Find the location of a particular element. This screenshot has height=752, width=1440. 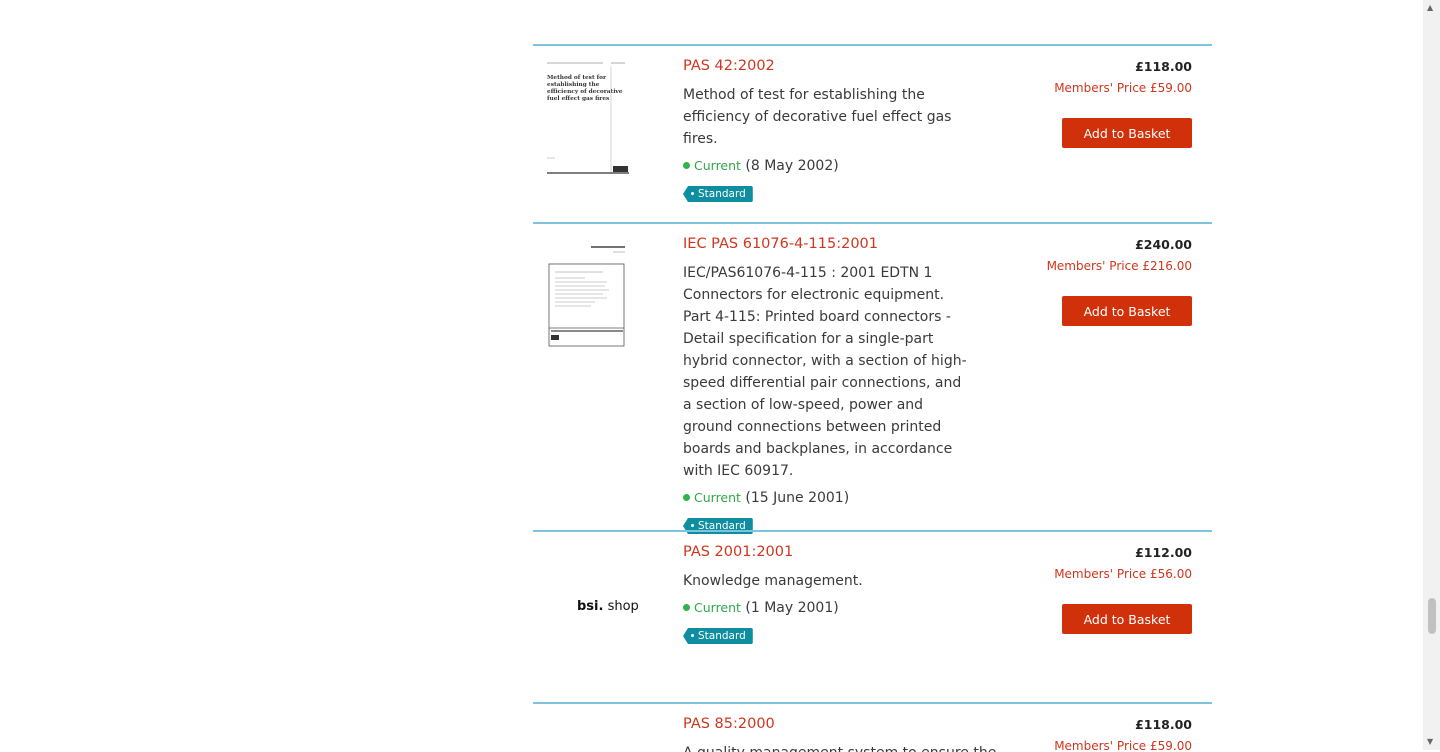

status-date: (1 May 2001) is located at coordinates (792, 608).